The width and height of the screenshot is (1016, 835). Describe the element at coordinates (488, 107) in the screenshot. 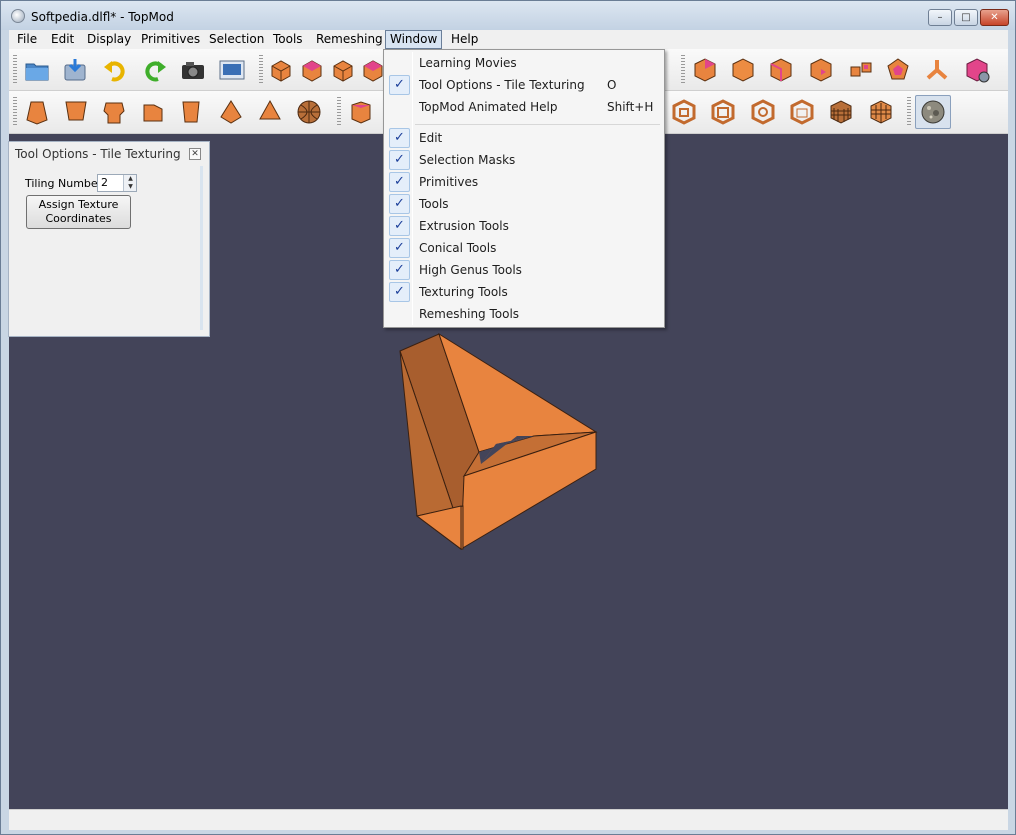

I see `menu-item-label: TopMod Animated Help` at that location.